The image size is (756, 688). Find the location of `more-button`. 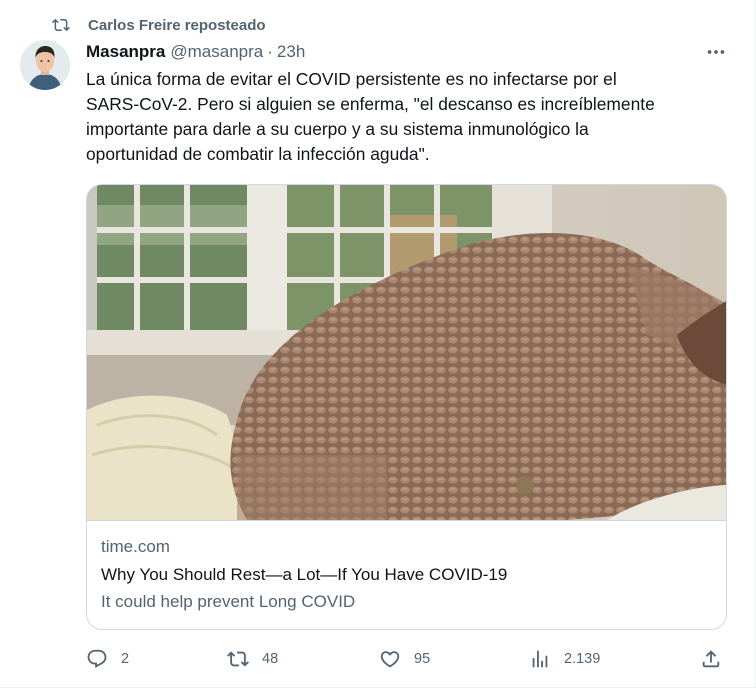

more-button is located at coordinates (716, 52).